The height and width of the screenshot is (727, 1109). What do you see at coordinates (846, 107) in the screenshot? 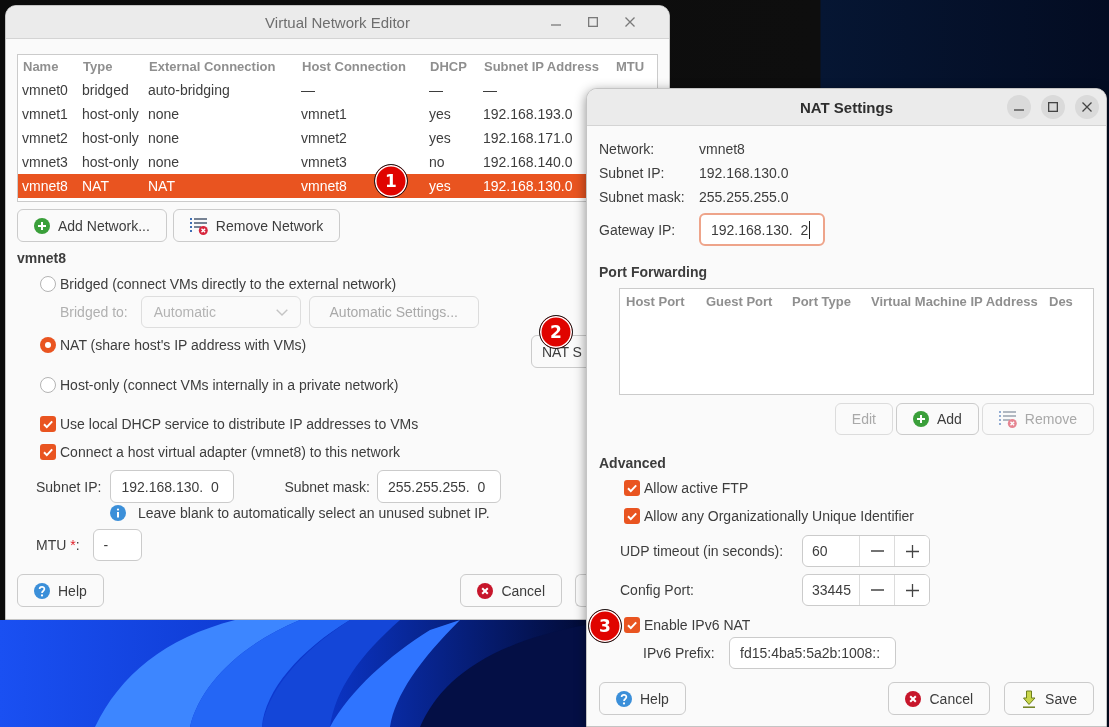
I see `window-title: NAT Settings` at bounding box center [846, 107].